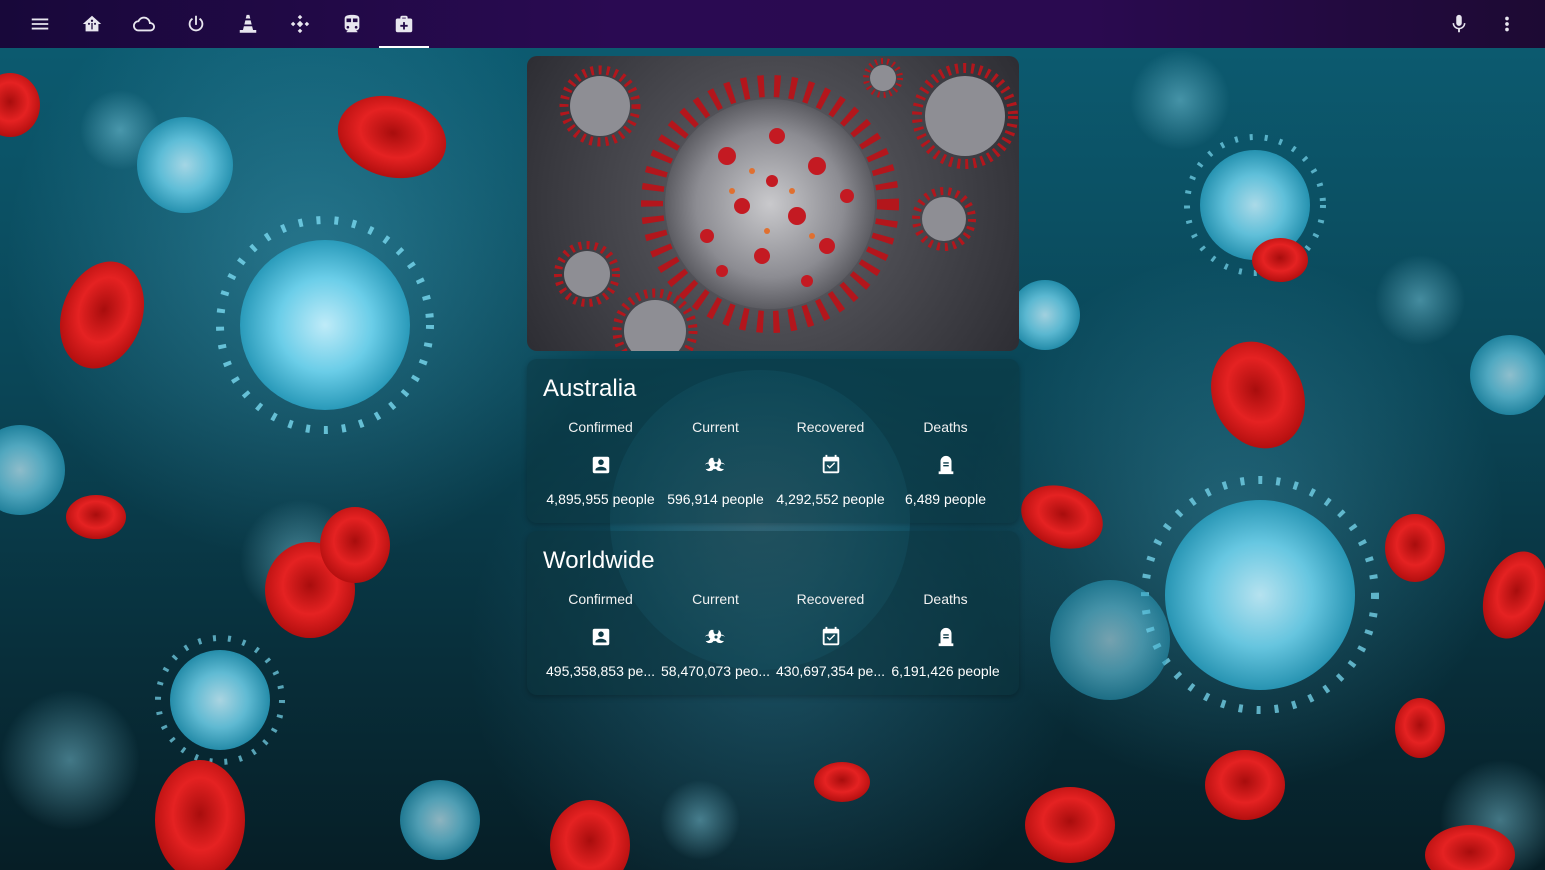  I want to click on view-tabs, so click(215, 24).